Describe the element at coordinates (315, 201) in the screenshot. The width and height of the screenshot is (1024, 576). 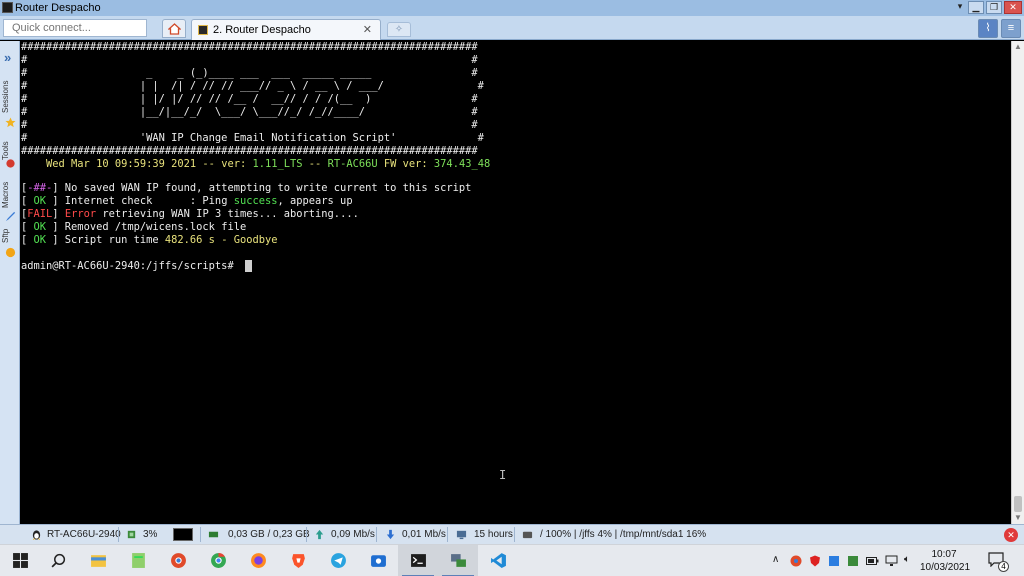
I see `log-text: , appears up` at that location.